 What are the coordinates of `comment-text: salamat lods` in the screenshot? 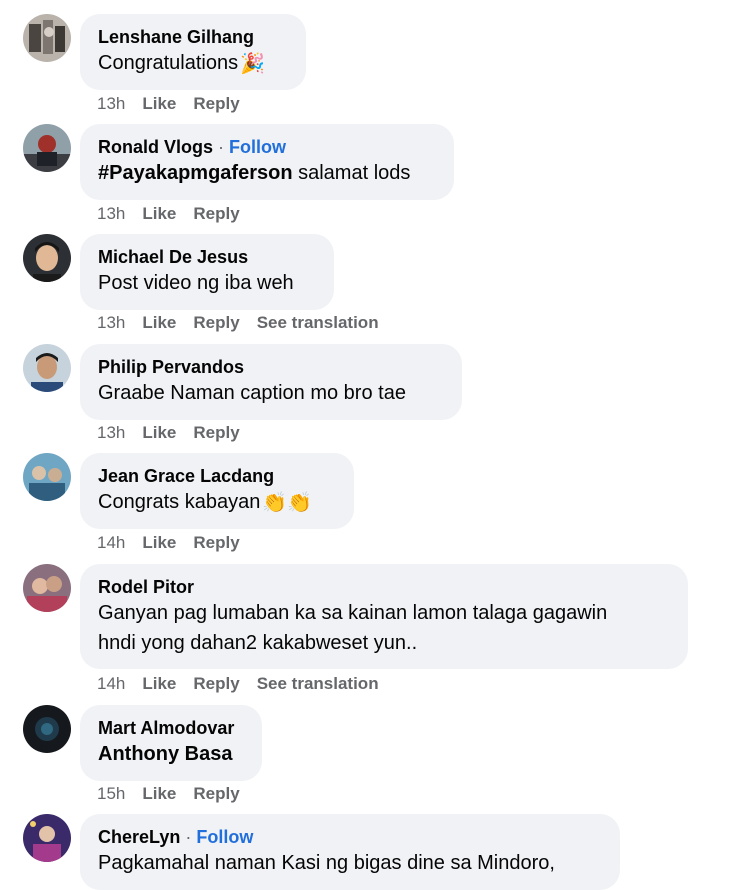 It's located at (354, 173).